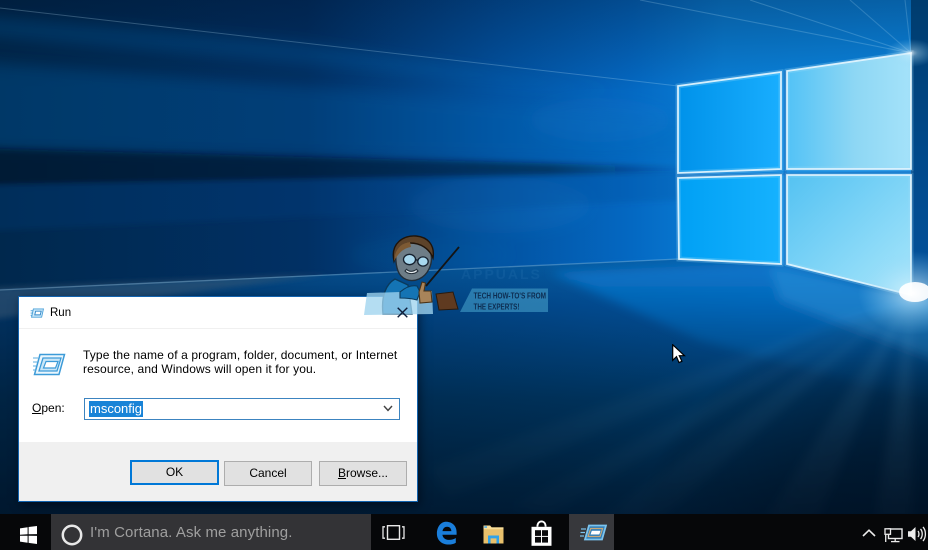  Describe the element at coordinates (501, 274) in the screenshot. I see `svg-text: APPUALS` at that location.